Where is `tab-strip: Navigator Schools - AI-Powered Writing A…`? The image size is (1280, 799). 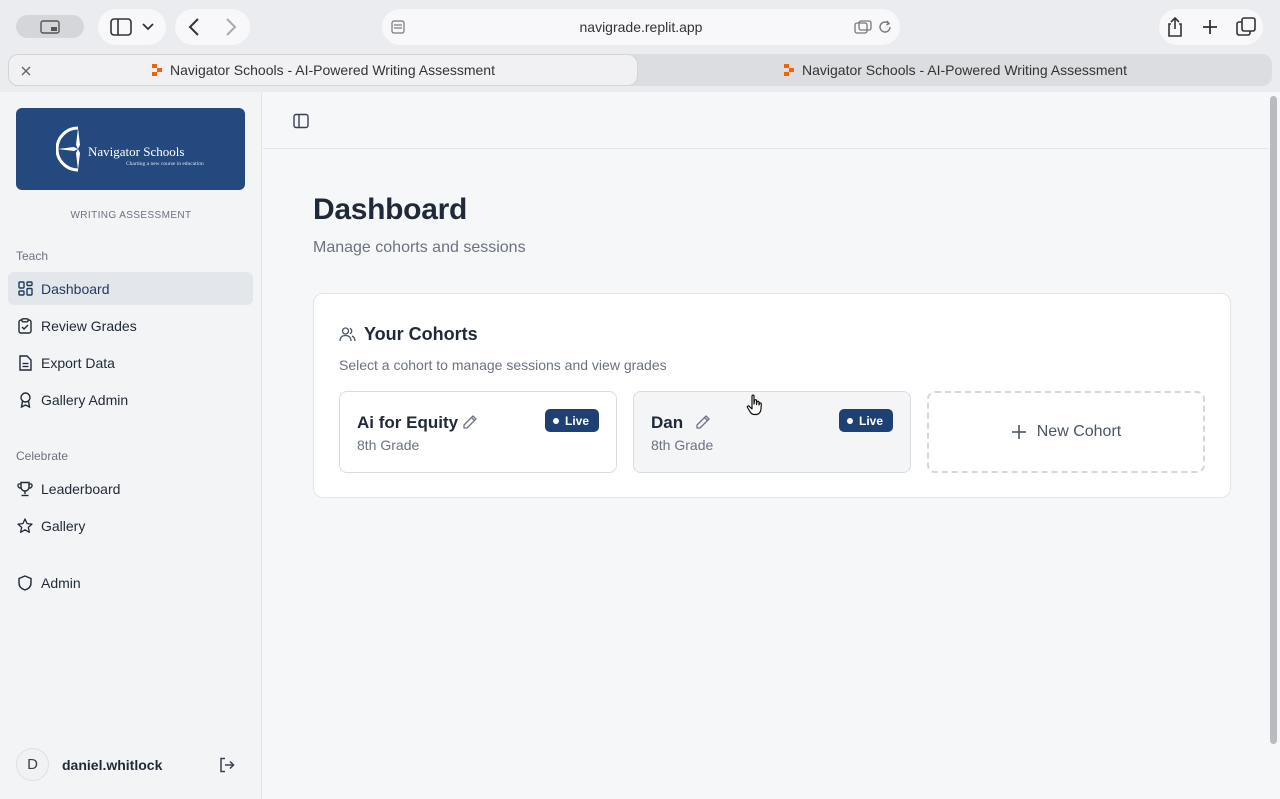
tab-strip: Navigator Schools - AI-Powered Writing A… is located at coordinates (640, 70).